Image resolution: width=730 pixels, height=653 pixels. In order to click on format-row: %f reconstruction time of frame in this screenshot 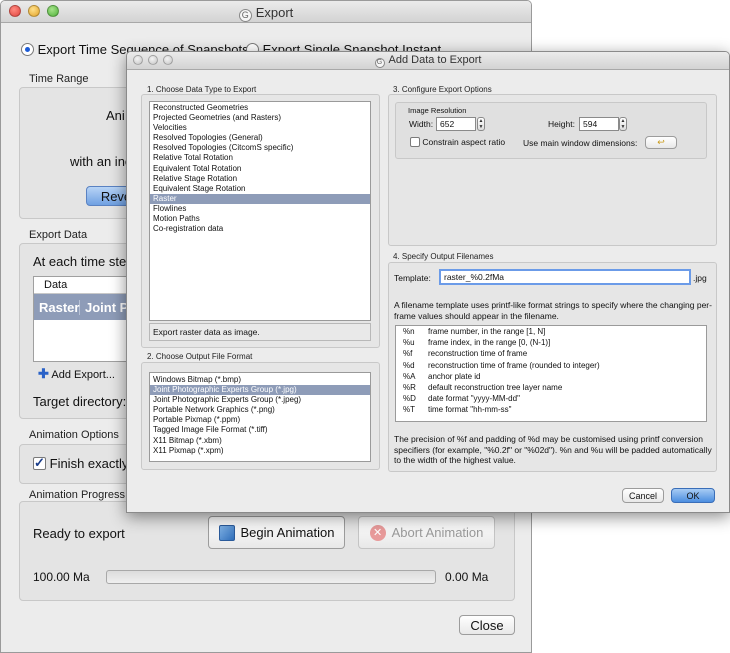, I will do `click(551, 353)`.